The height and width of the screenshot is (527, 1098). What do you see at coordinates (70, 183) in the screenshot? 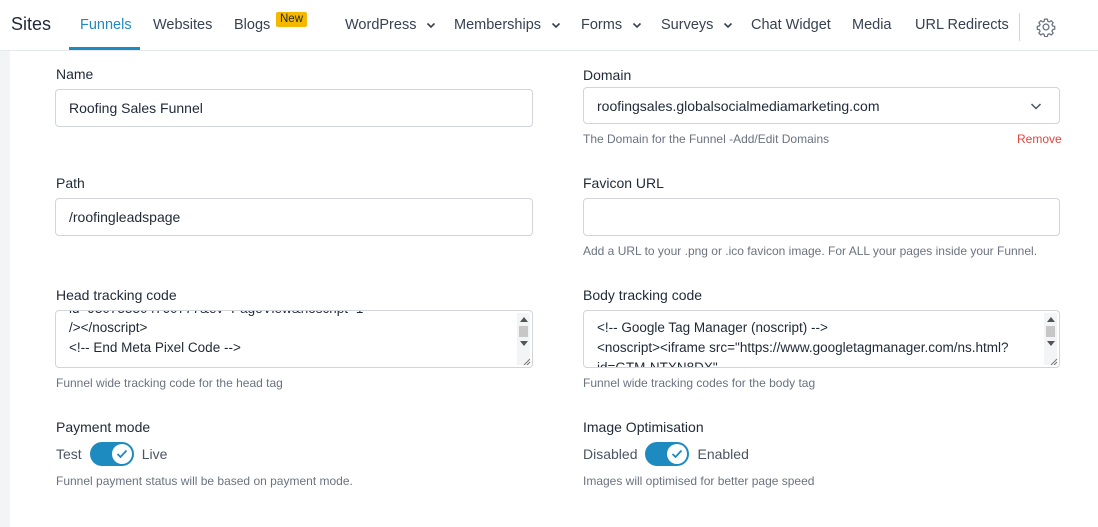
I see `path-label: Path` at bounding box center [70, 183].